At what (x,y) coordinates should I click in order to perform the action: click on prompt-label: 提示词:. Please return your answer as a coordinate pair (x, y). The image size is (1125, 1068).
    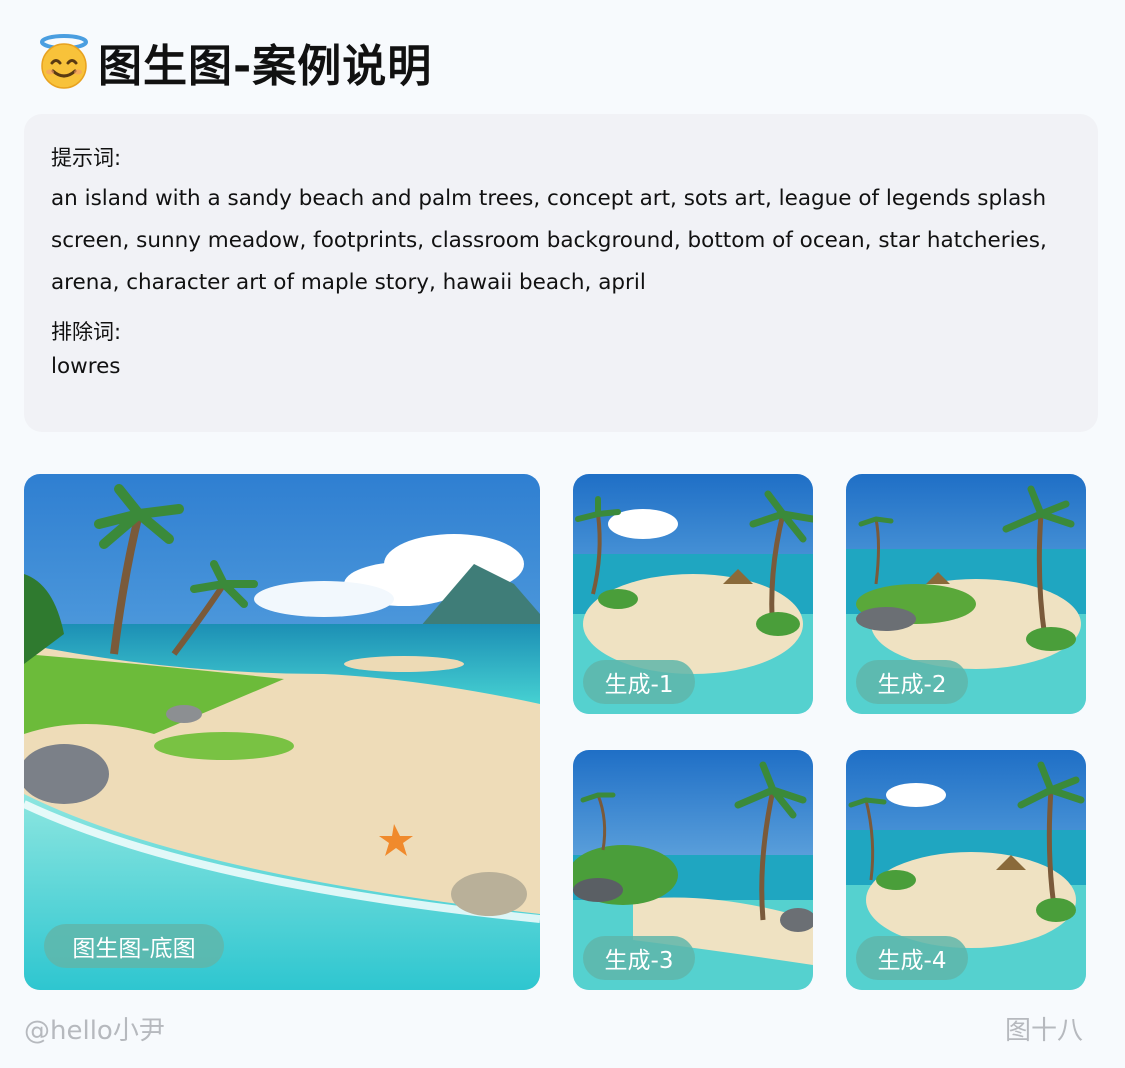
    Looking at the image, I should click on (86, 158).